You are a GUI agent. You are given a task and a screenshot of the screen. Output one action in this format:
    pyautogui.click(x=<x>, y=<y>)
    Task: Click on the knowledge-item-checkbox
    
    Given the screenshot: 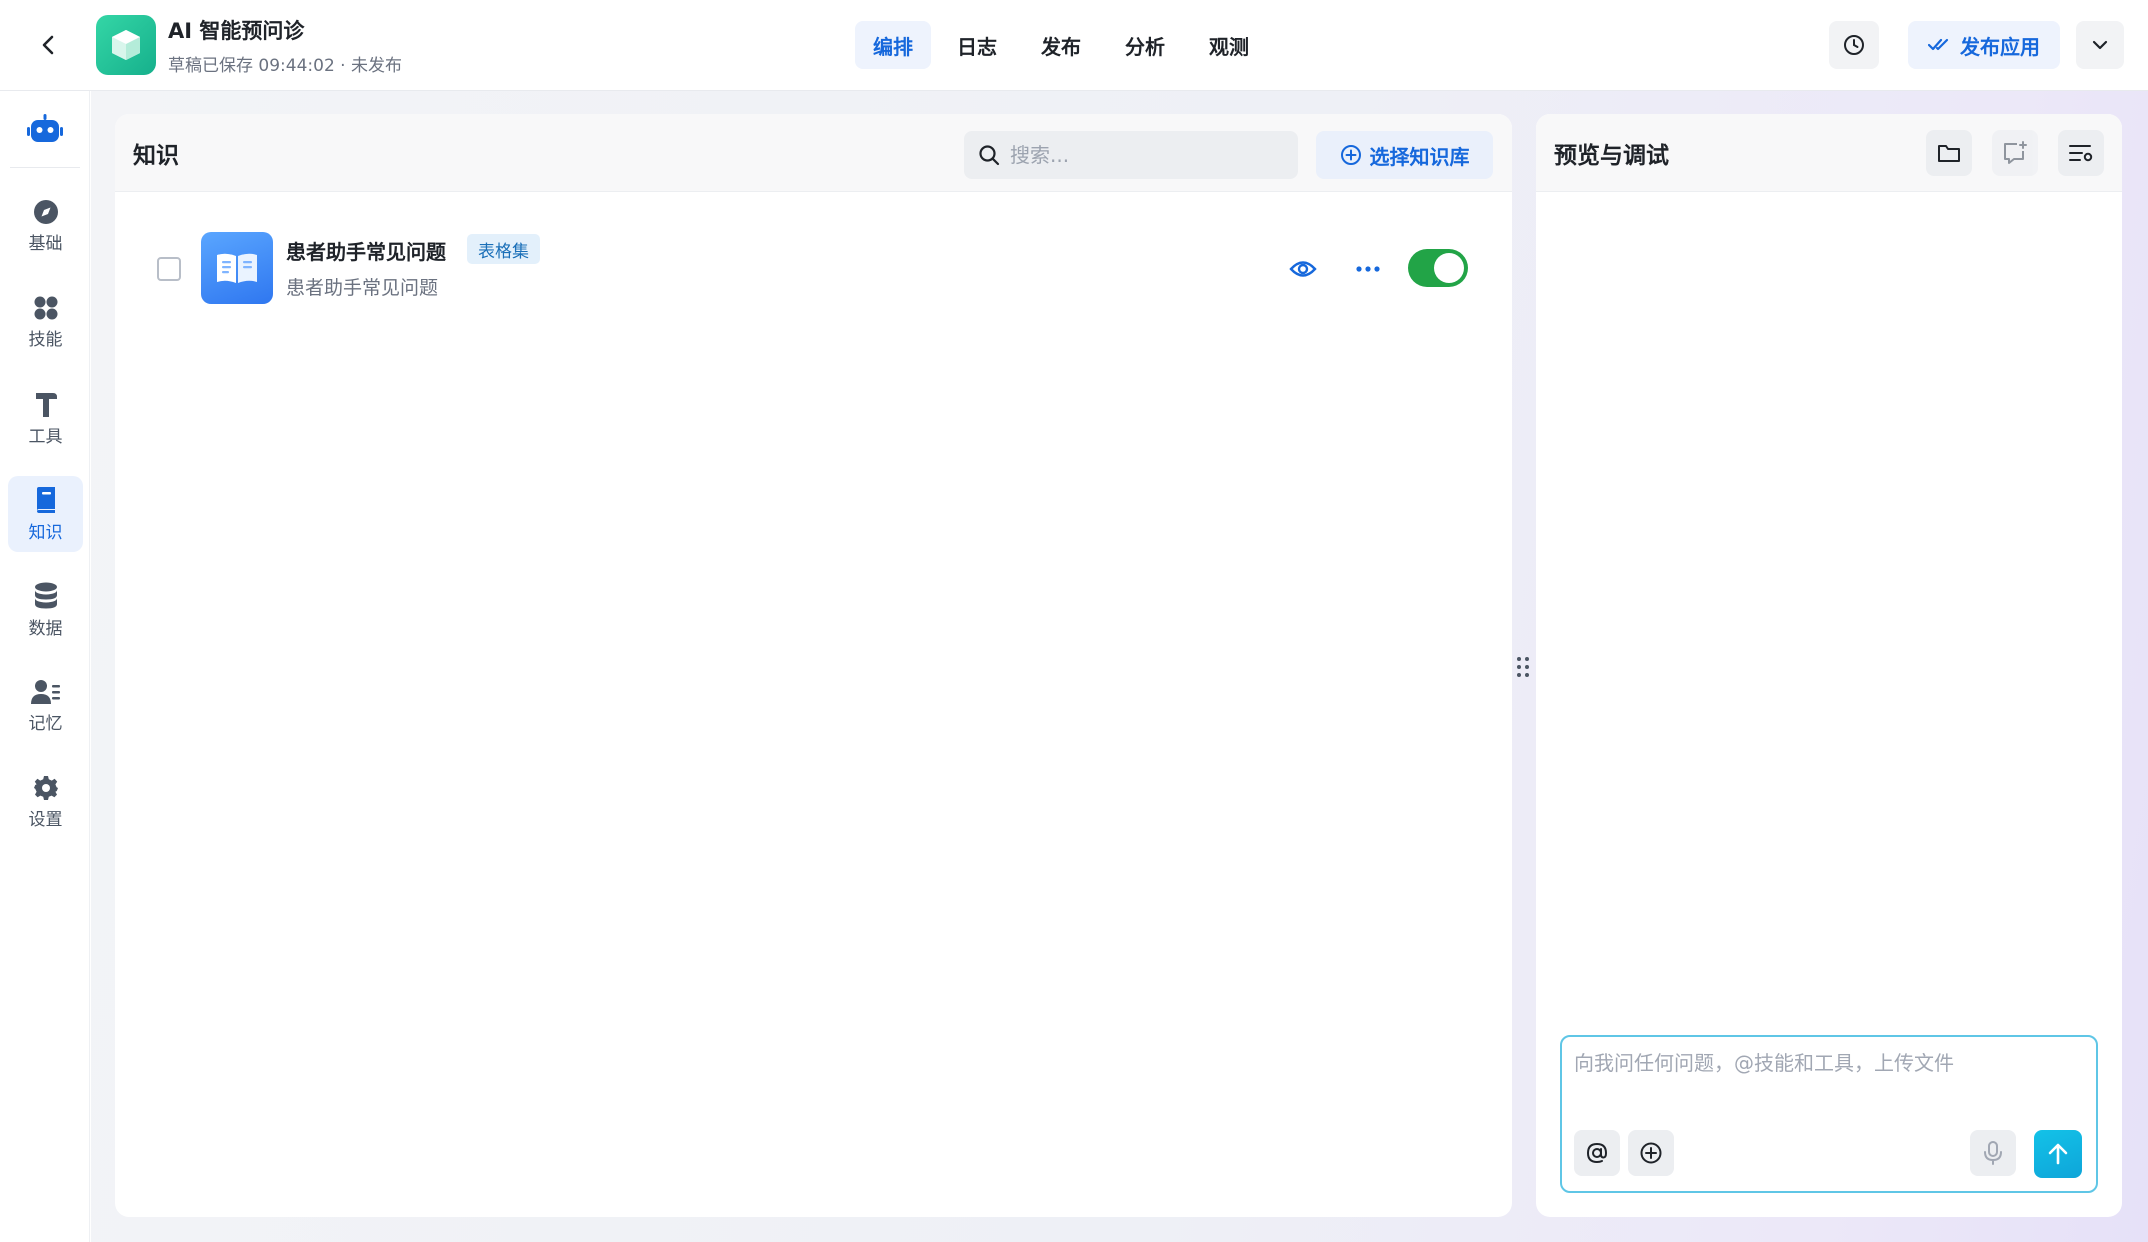 What is the action you would take?
    pyautogui.click(x=169, y=269)
    